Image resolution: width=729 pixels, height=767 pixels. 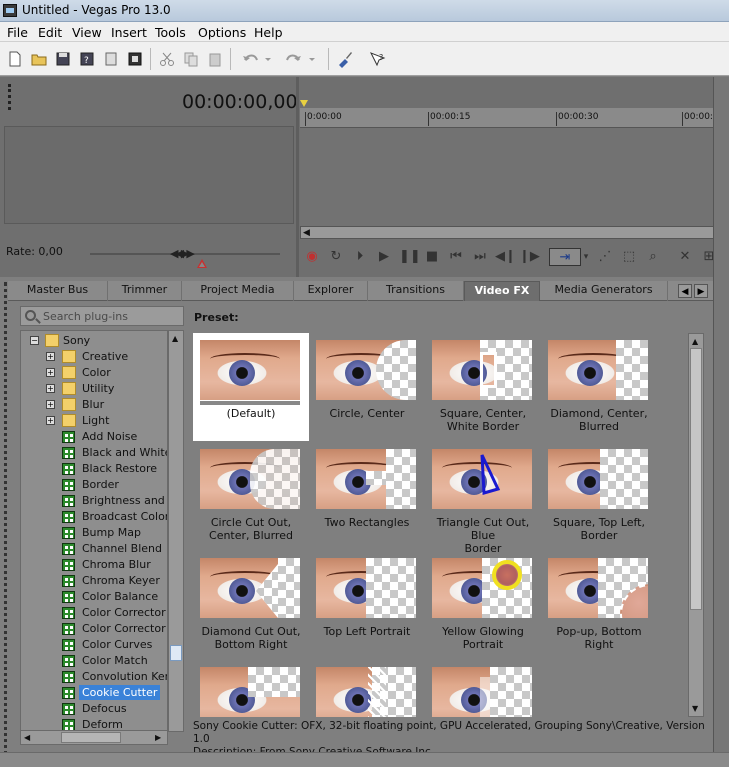 What do you see at coordinates (483, 387) in the screenshot?
I see `preset-thumbnail: Square, Center, White Border` at bounding box center [483, 387].